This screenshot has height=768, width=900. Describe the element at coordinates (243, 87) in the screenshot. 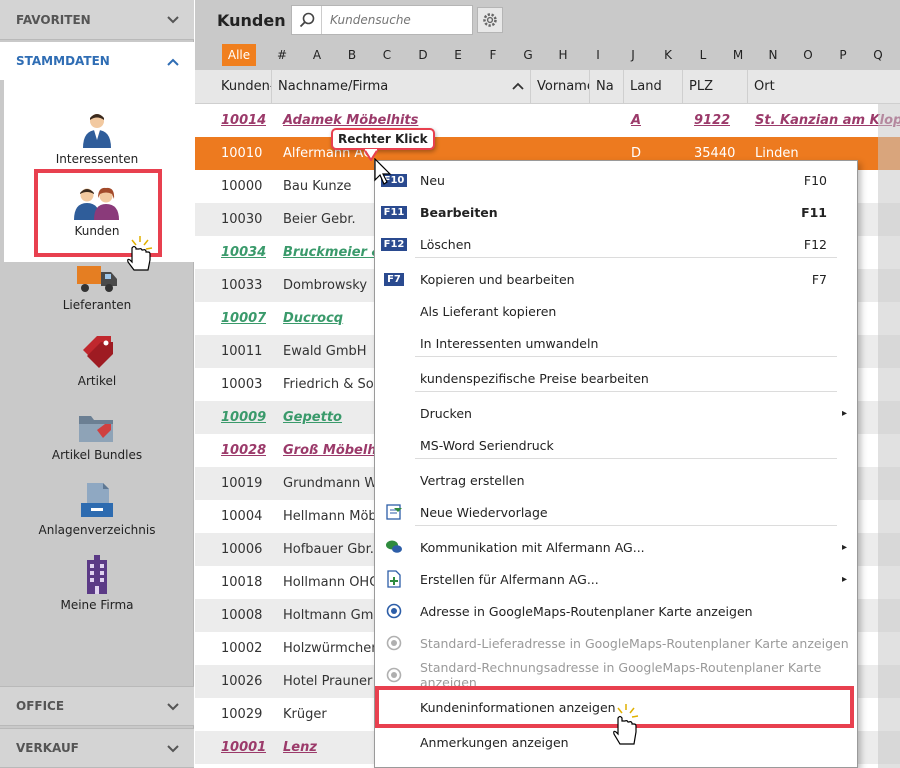

I see `col-kunden: Kunden-` at that location.